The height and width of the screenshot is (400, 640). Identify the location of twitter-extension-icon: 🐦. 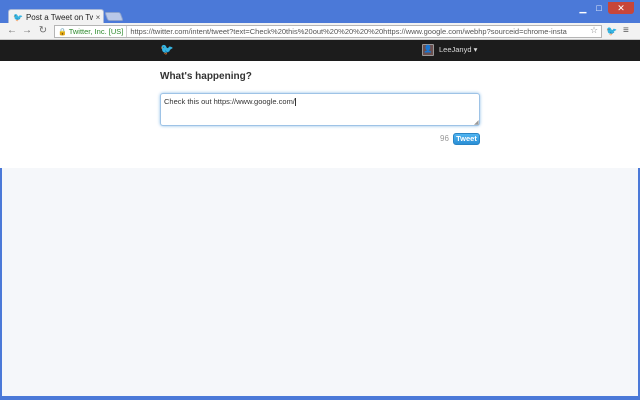
(611, 31).